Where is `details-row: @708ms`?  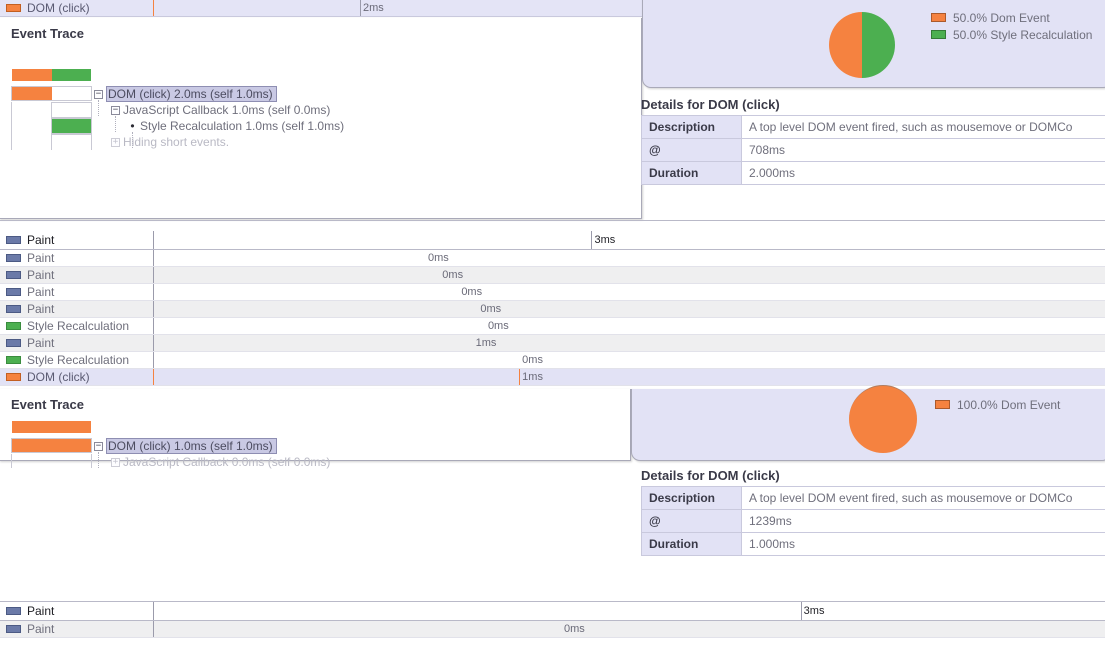
details-row: @708ms is located at coordinates (873, 150).